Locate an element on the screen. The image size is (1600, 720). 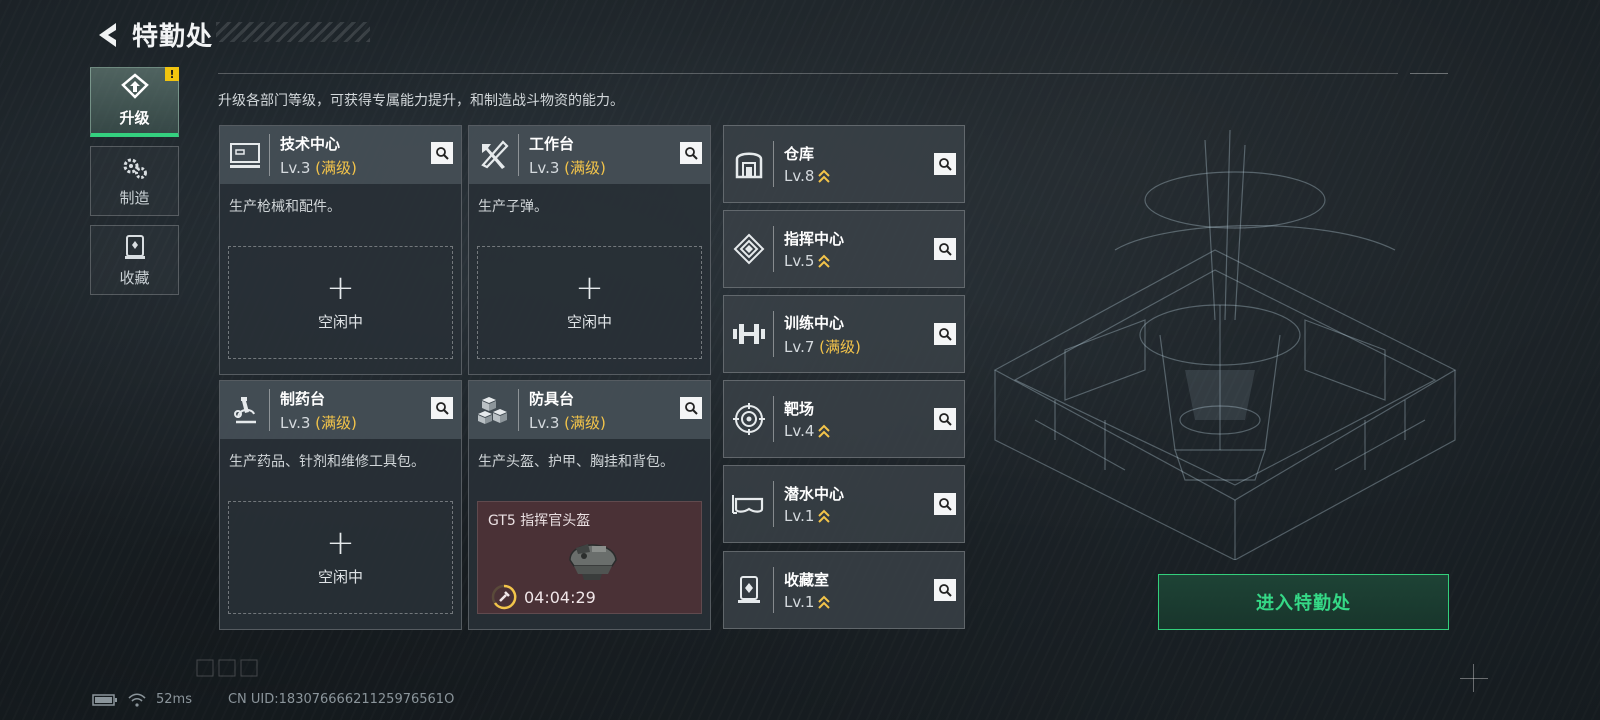
upgrade-icon is located at coordinates (134, 86).